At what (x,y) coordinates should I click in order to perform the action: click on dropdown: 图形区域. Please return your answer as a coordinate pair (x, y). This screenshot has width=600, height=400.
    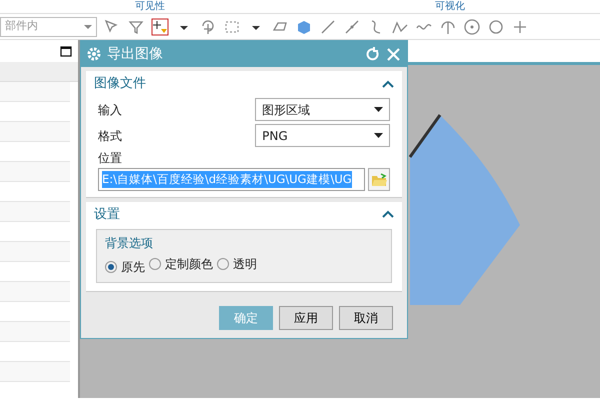
    Looking at the image, I should click on (322, 109).